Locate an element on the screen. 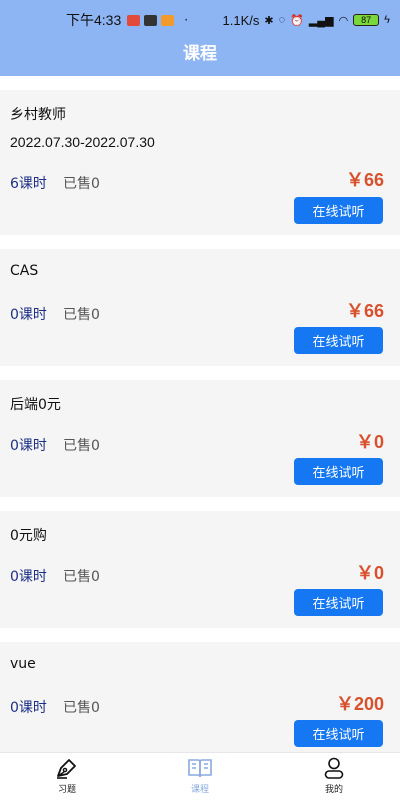 The height and width of the screenshot is (800, 400). book-icon is located at coordinates (200, 768).